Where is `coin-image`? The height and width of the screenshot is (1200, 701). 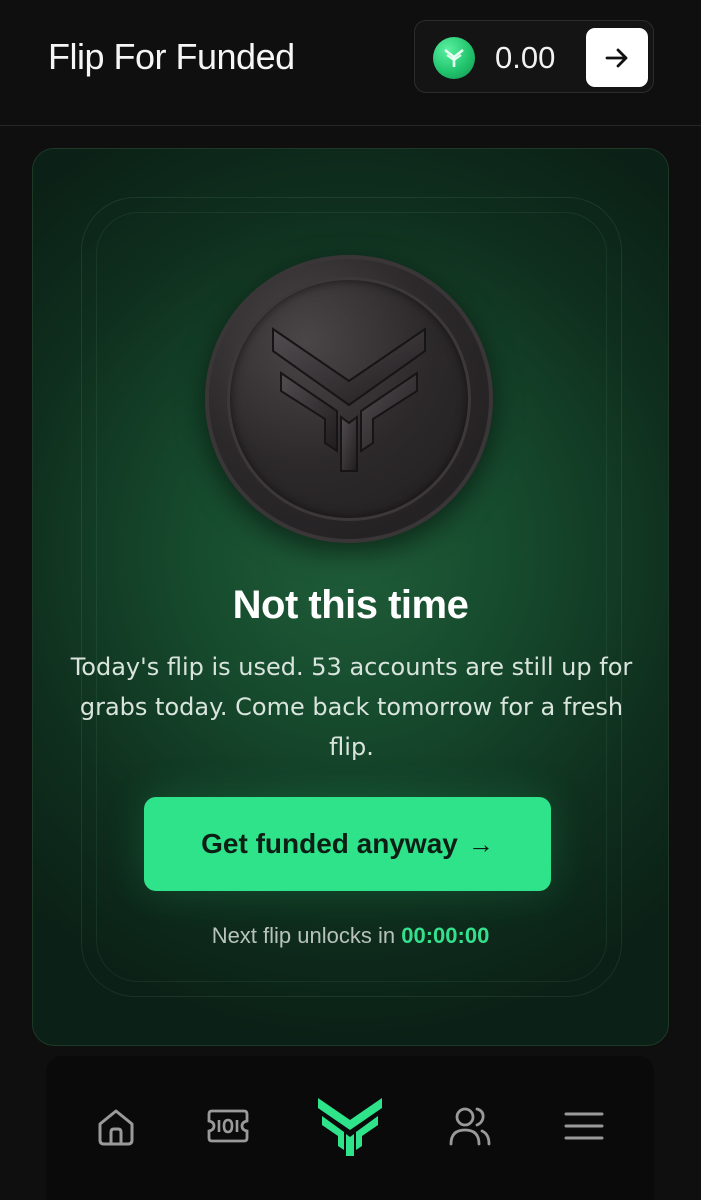 coin-image is located at coordinates (349, 399).